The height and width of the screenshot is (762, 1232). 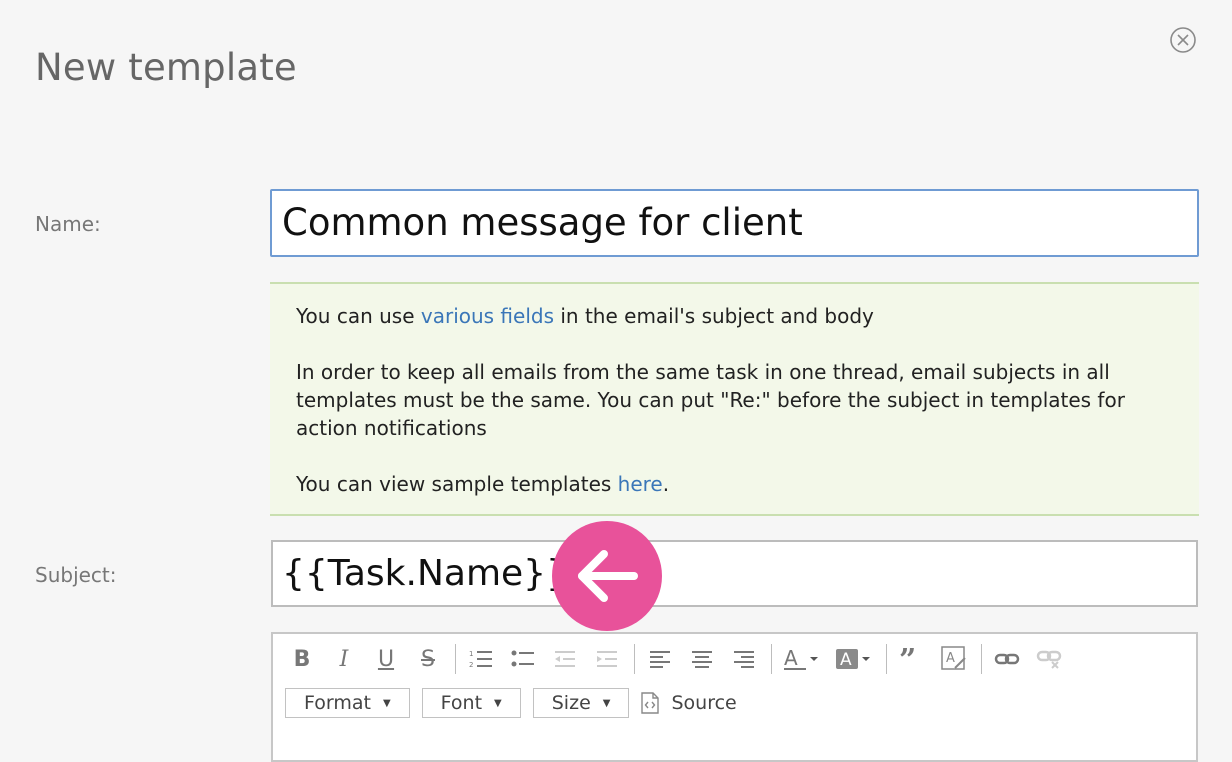 I want to click on outdent-button, so click(x=565, y=659).